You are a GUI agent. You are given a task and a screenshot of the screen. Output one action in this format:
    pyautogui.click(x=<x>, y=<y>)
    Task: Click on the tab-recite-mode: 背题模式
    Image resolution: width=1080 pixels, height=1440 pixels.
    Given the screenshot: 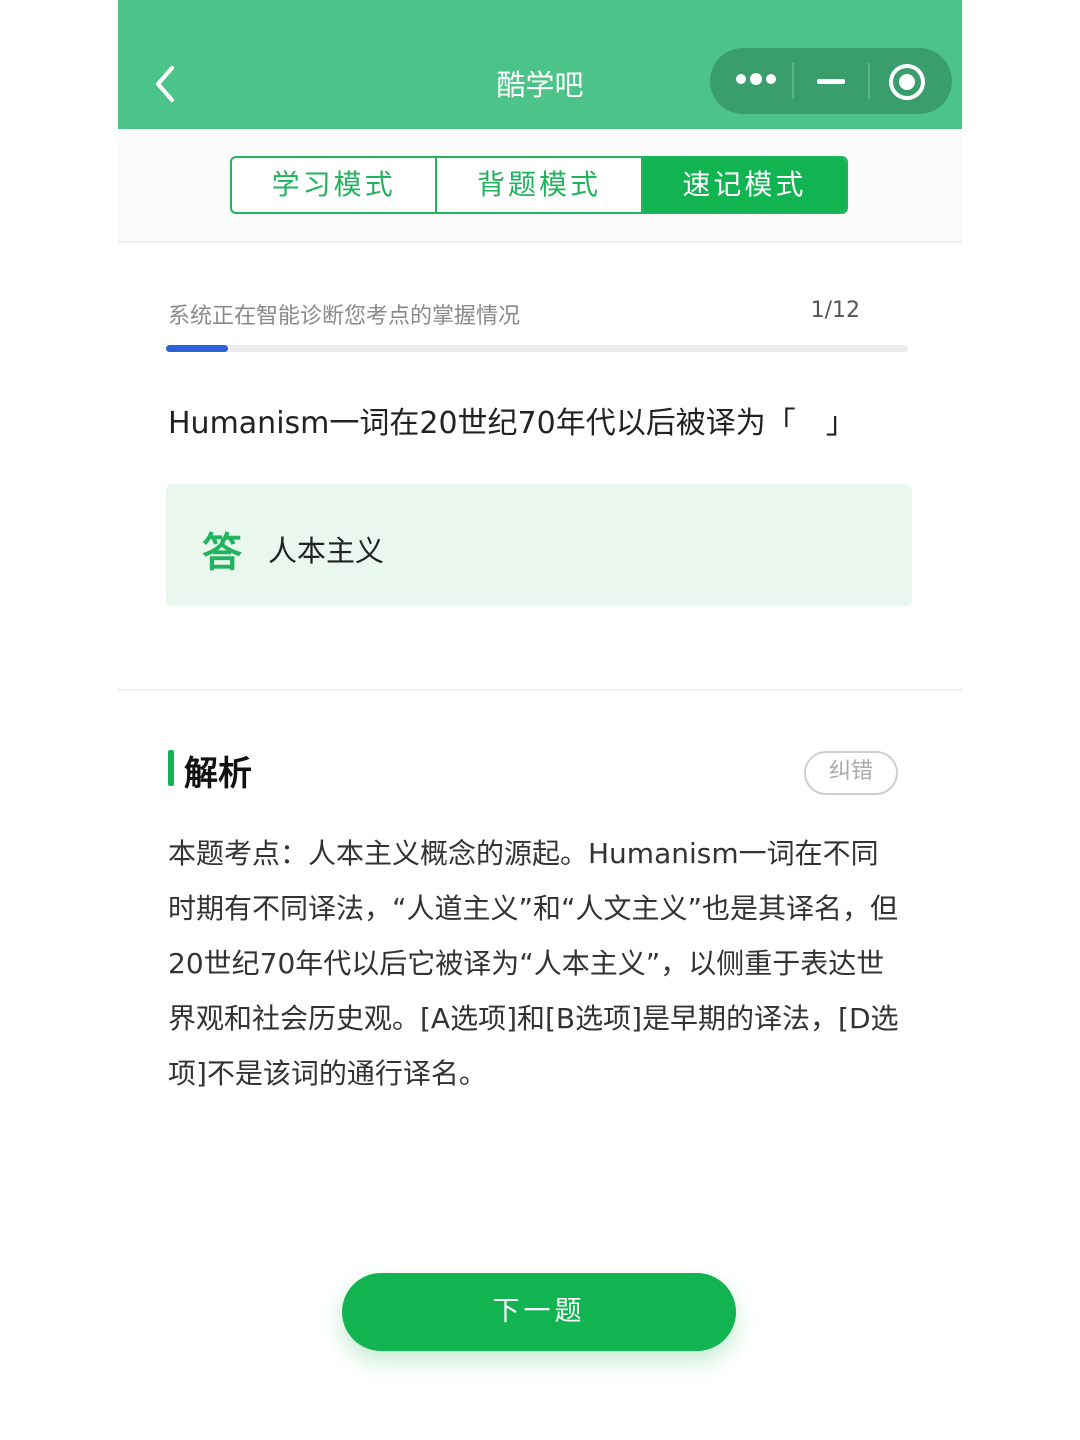 What is the action you would take?
    pyautogui.click(x=537, y=185)
    